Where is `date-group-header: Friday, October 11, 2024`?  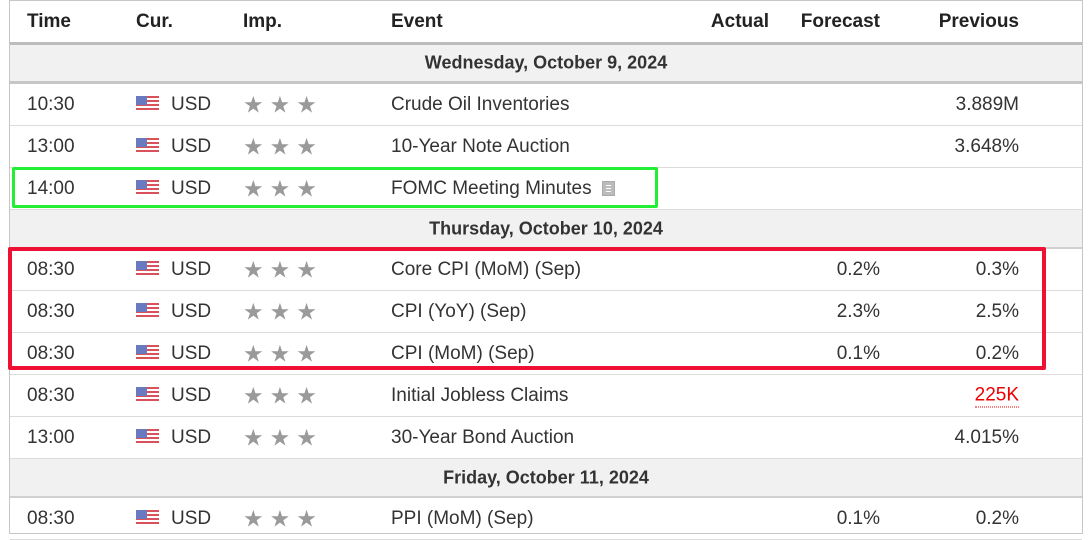 date-group-header: Friday, October 11, 2024 is located at coordinates (546, 478).